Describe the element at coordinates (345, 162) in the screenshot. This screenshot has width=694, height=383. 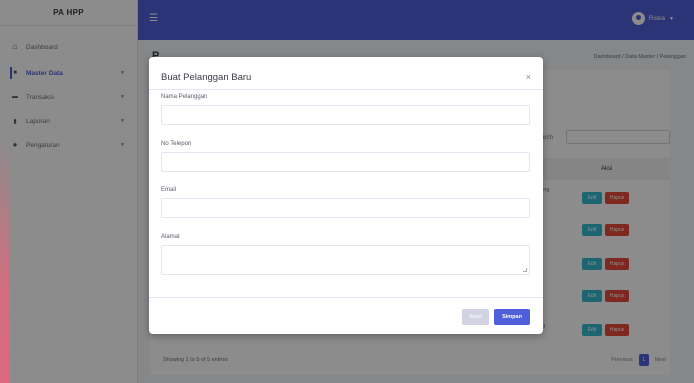
I see `no-telepon-field` at that location.